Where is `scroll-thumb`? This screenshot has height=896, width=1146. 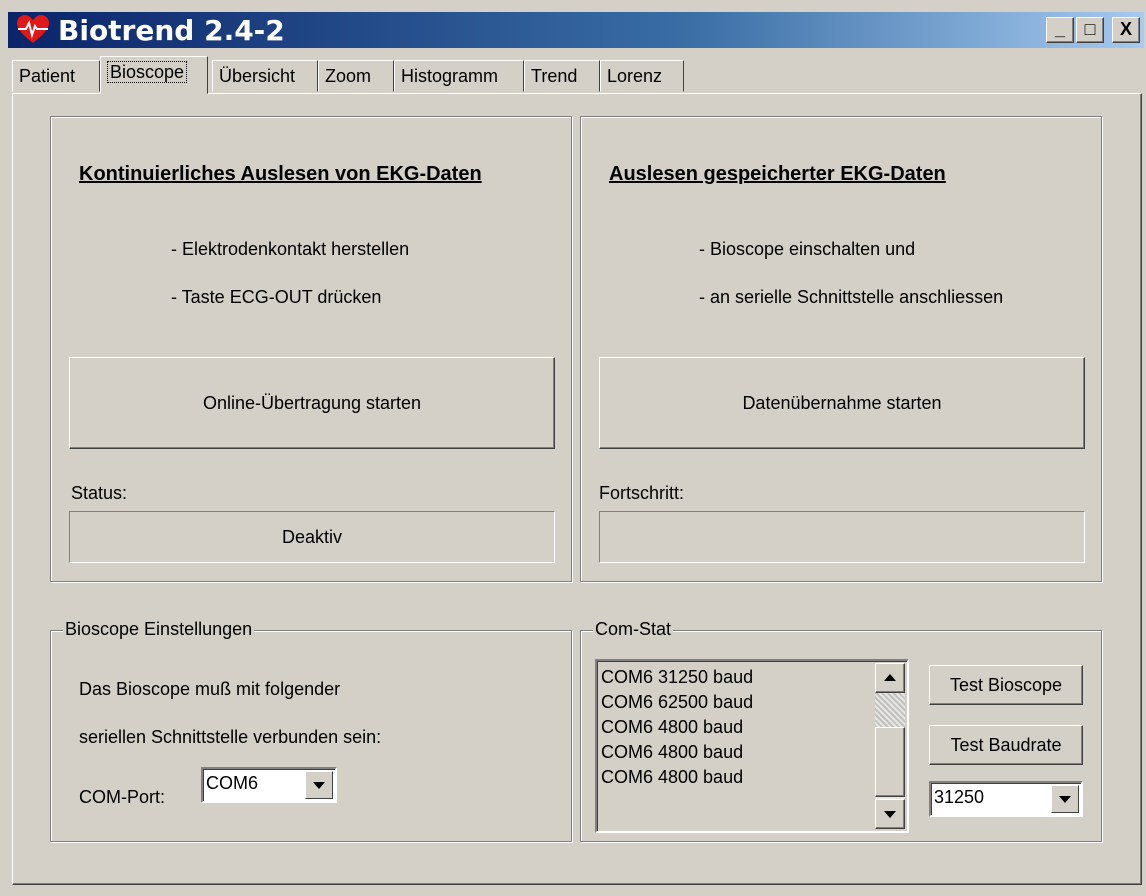 scroll-thumb is located at coordinates (890, 762).